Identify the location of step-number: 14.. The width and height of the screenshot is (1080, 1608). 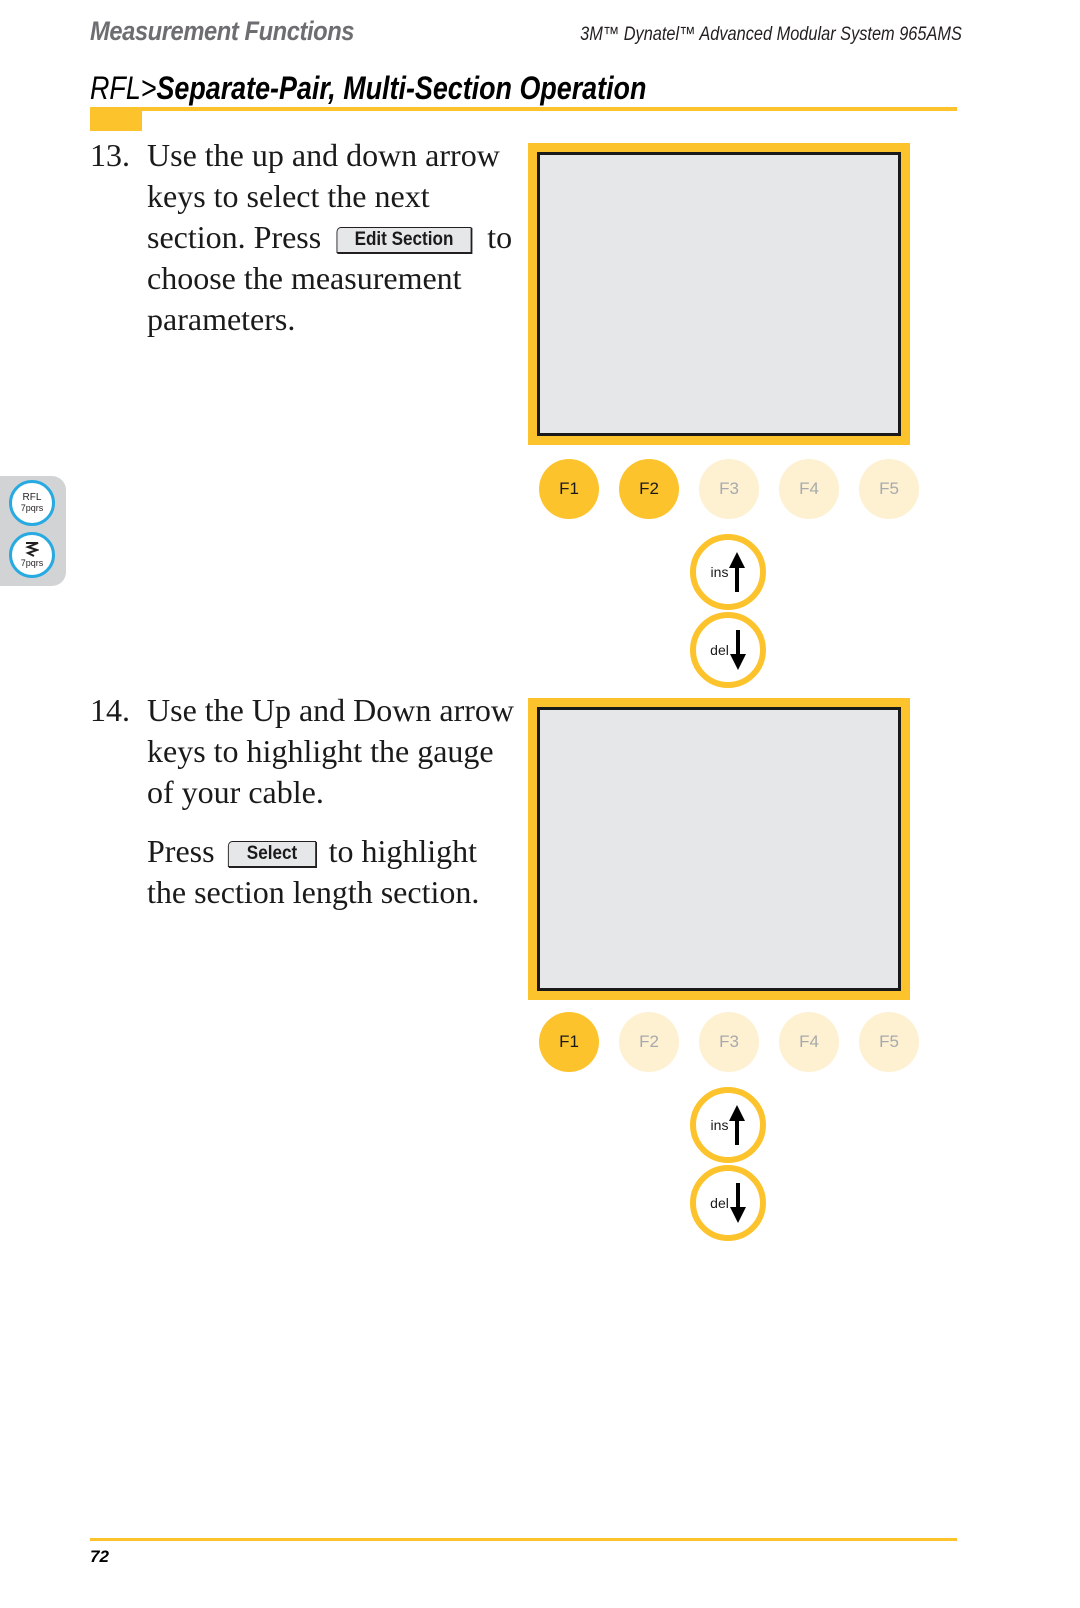
(110, 710).